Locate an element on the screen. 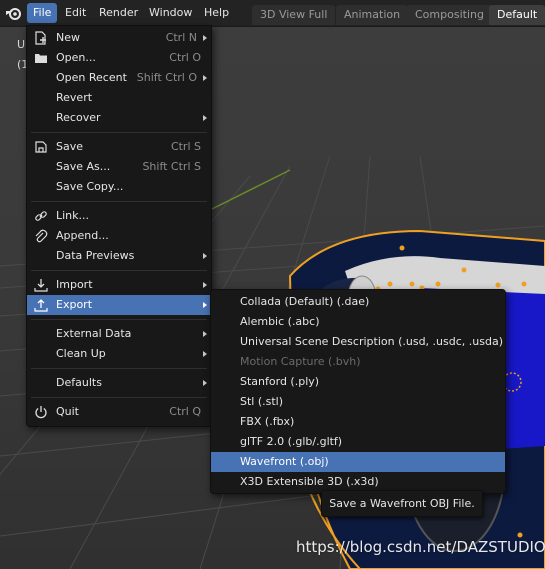 The width and height of the screenshot is (545, 569). menu-item-shortcut: Ctrl N is located at coordinates (181, 37).